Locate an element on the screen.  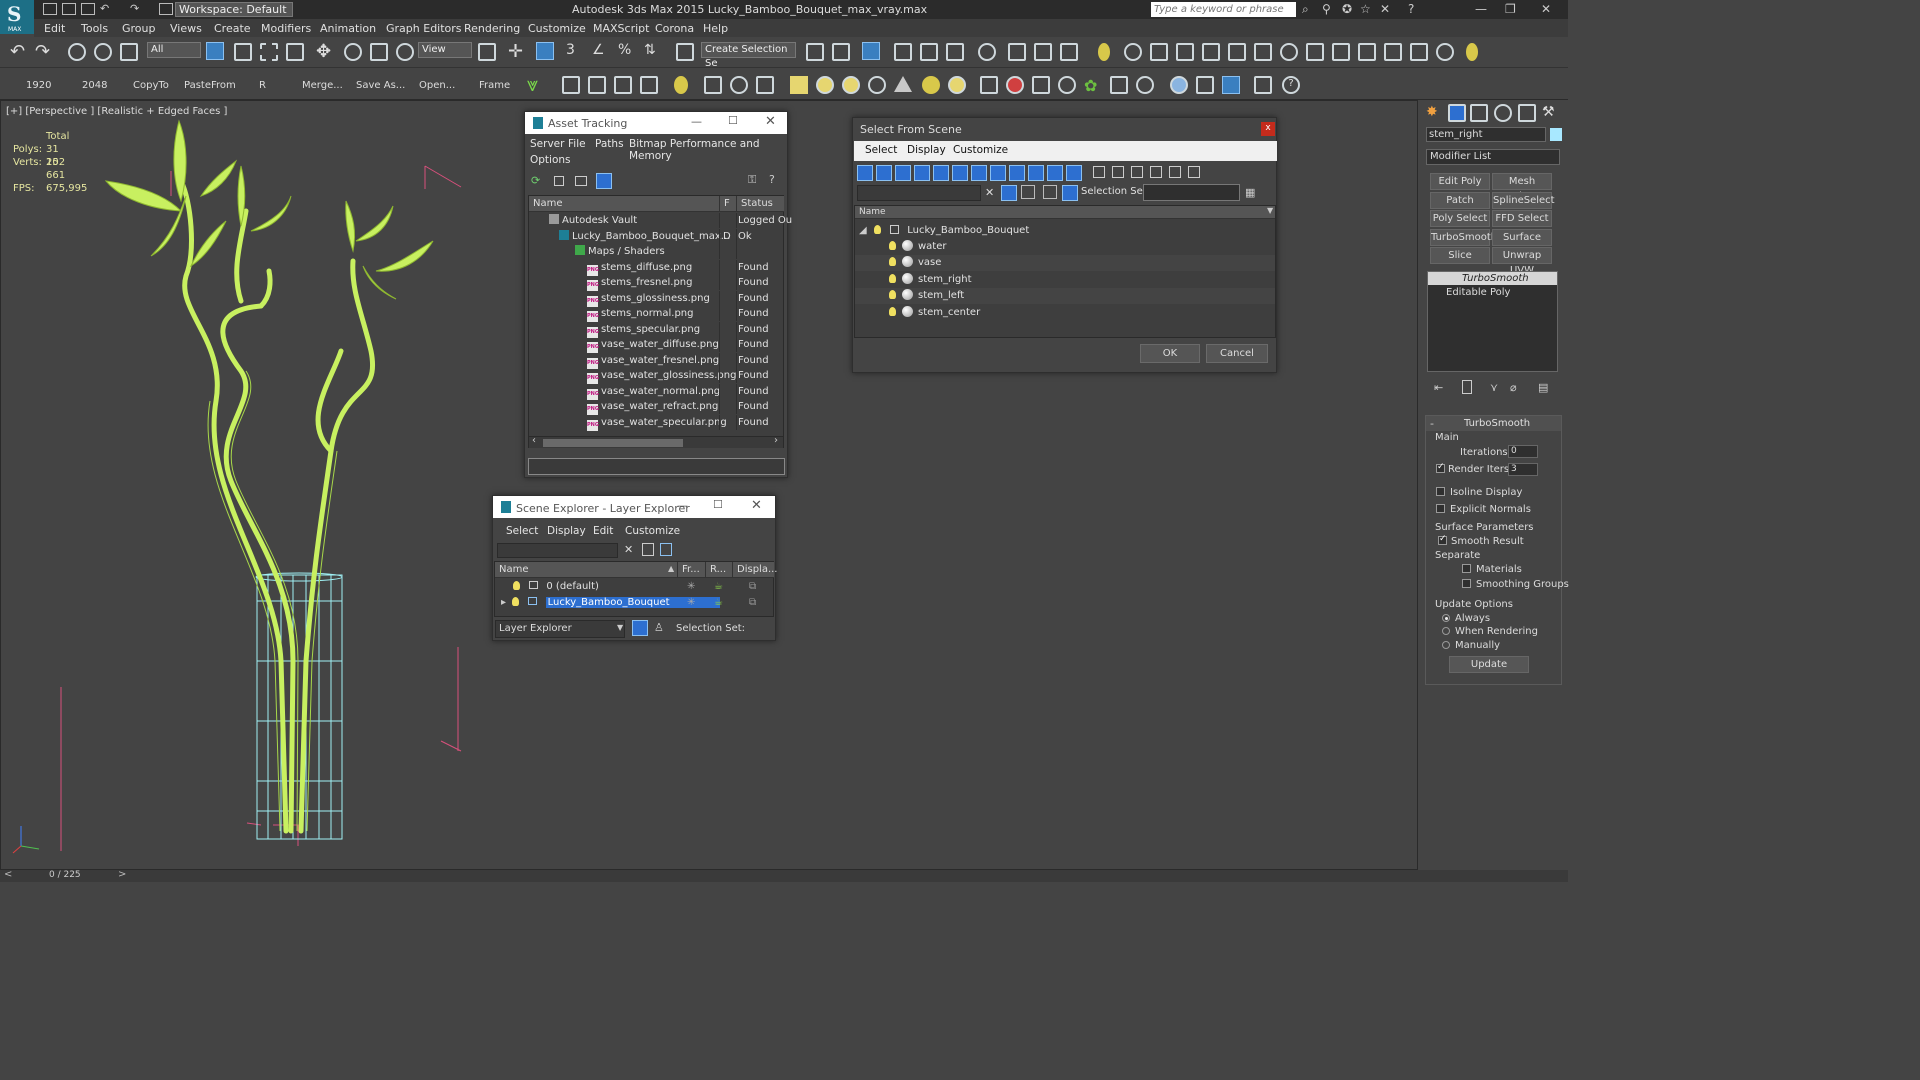
table-view-icon is located at coordinates (604, 181).